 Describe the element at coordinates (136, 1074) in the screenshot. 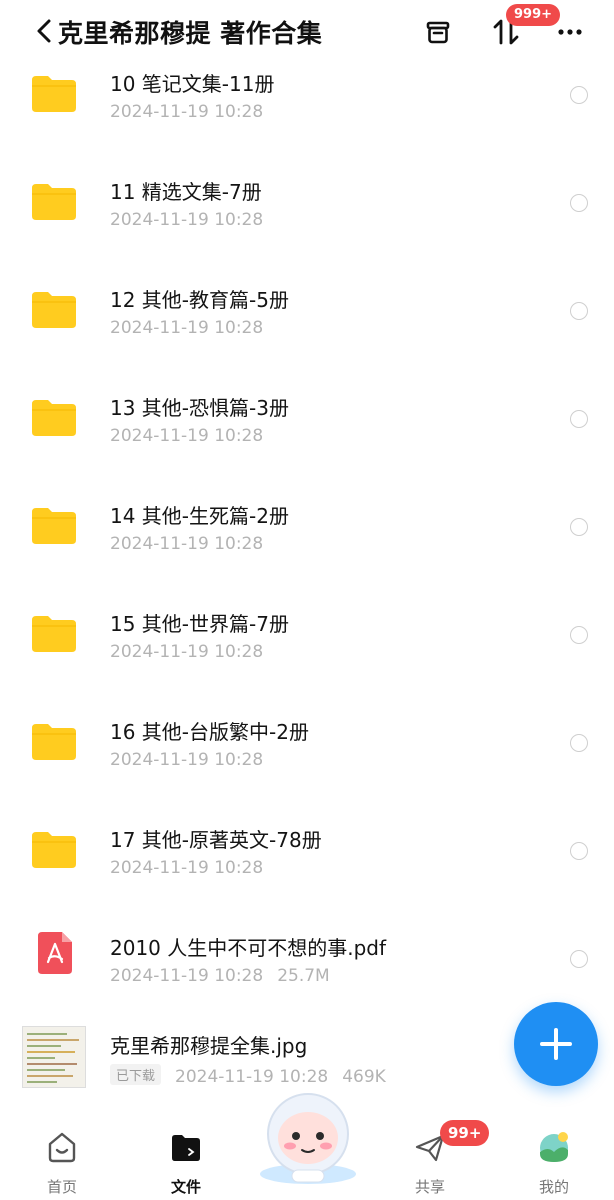

I see `downloaded-tag: 已下载` at that location.